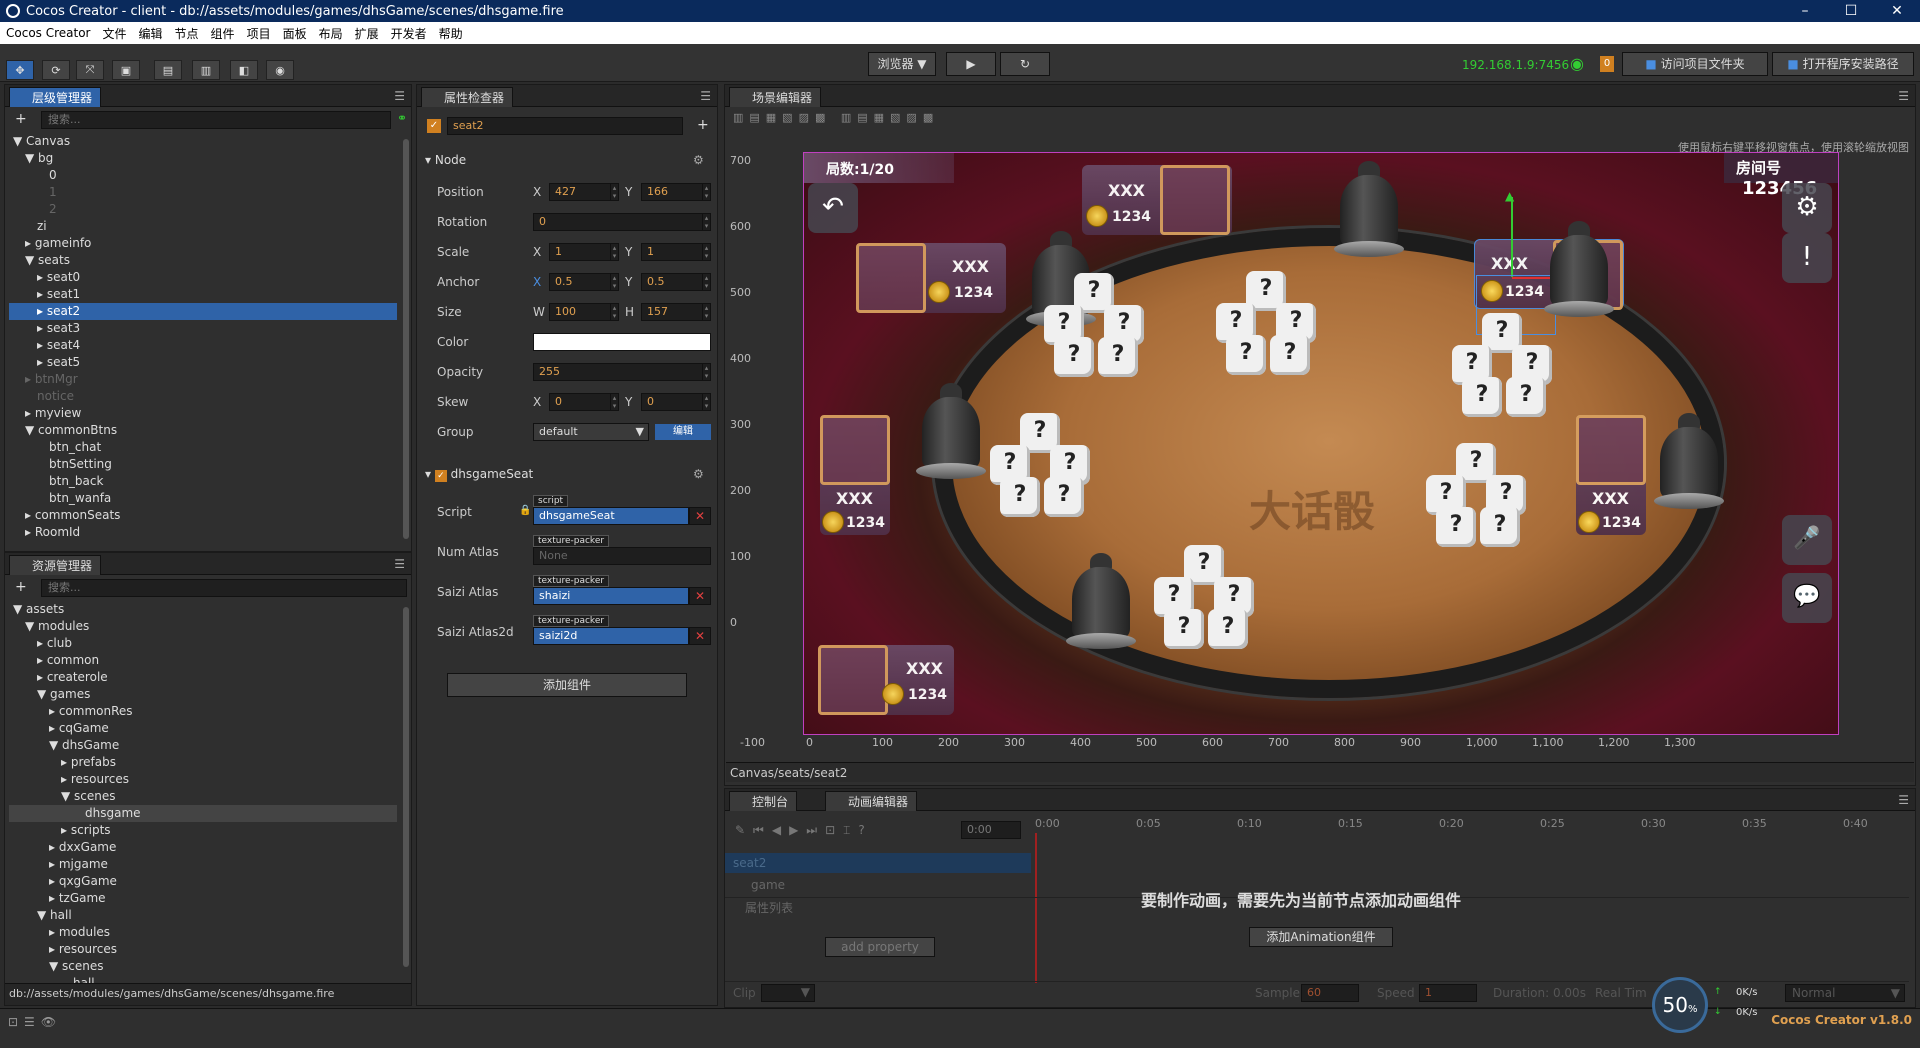 The width and height of the screenshot is (1920, 1048). What do you see at coordinates (584, 312) in the screenshot?
I see `size-w-input: 100 ▴ ▾` at bounding box center [584, 312].